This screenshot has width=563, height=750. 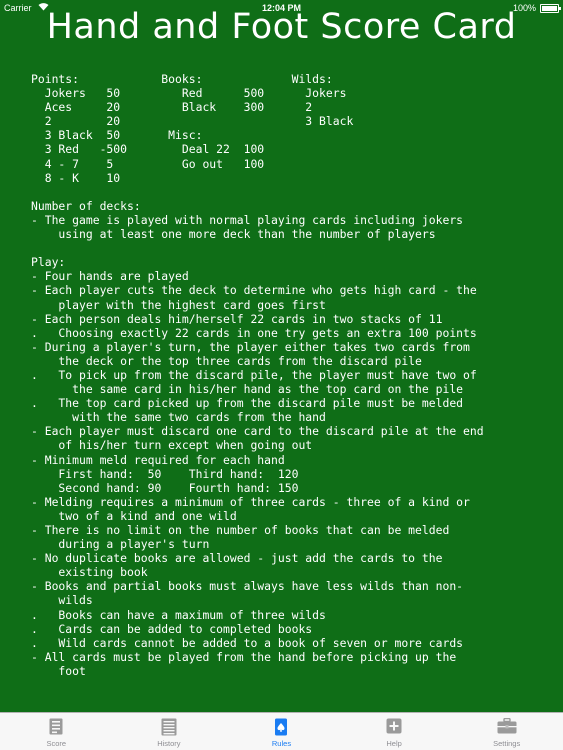 I want to click on rules-line: . Cards can be added to completed books, so click(x=172, y=628).